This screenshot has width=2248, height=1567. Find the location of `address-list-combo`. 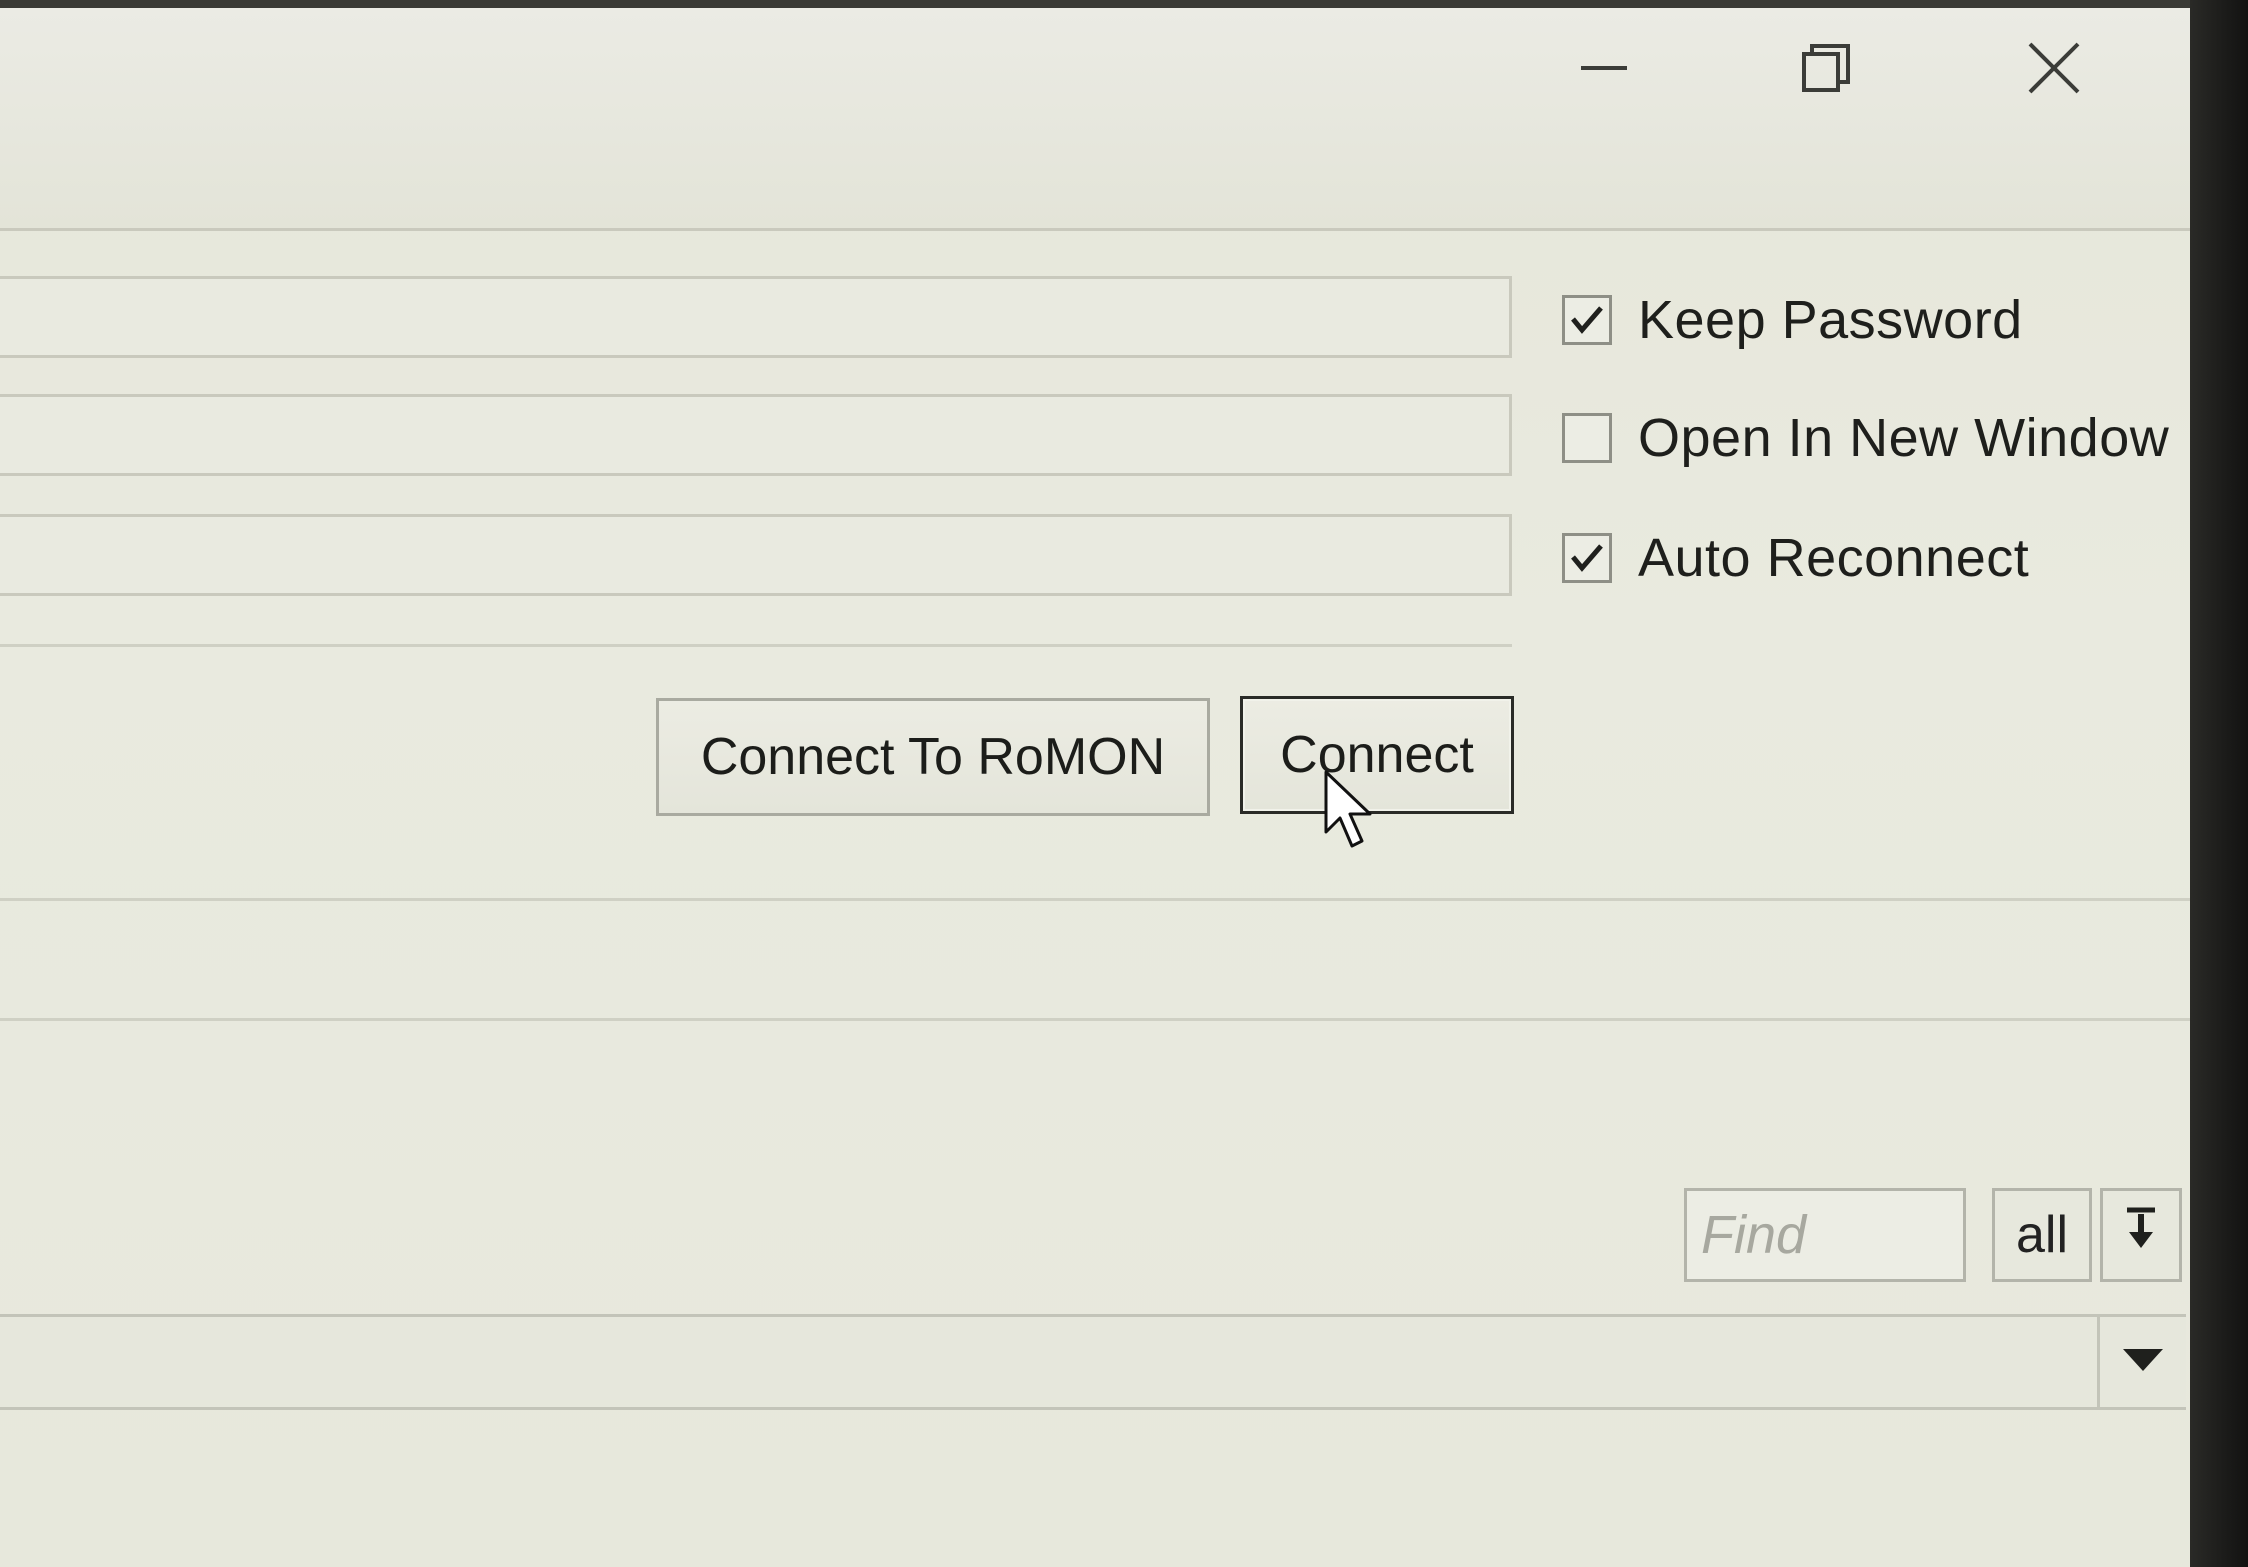

address-list-combo is located at coordinates (1093, 1362).